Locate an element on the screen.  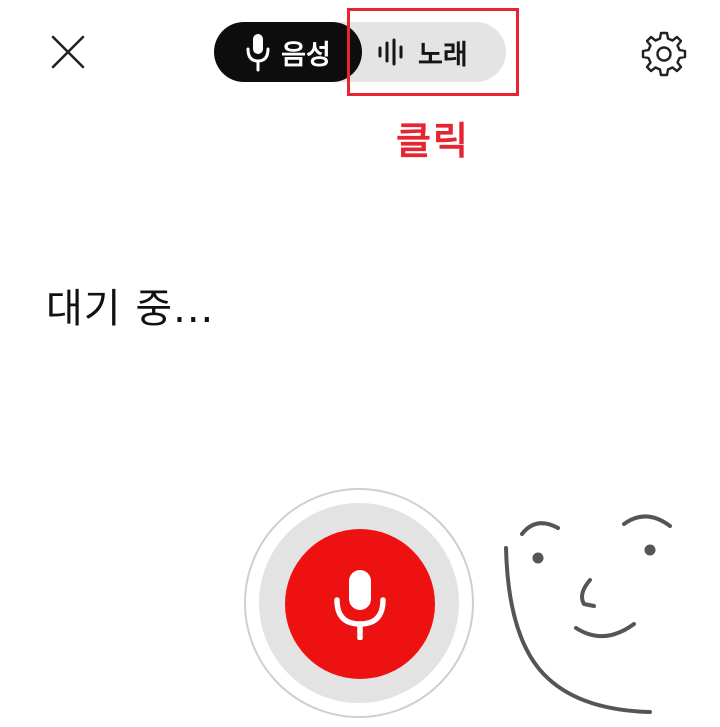
gear-icon is located at coordinates (664, 54).